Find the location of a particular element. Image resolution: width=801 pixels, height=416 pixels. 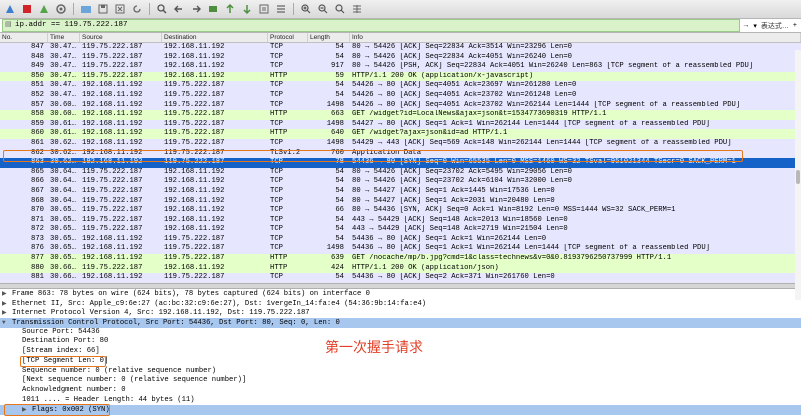

zoom-in-icon is located at coordinates (306, 9).